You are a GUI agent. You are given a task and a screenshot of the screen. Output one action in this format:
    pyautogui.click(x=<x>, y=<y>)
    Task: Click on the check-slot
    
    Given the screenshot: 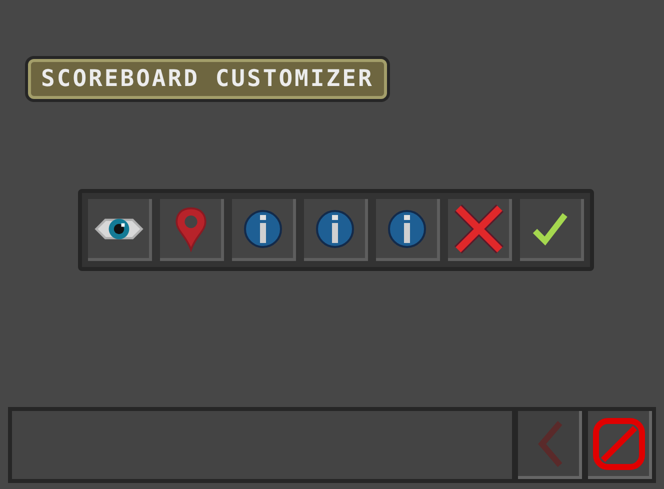 What is the action you would take?
    pyautogui.click(x=552, y=230)
    